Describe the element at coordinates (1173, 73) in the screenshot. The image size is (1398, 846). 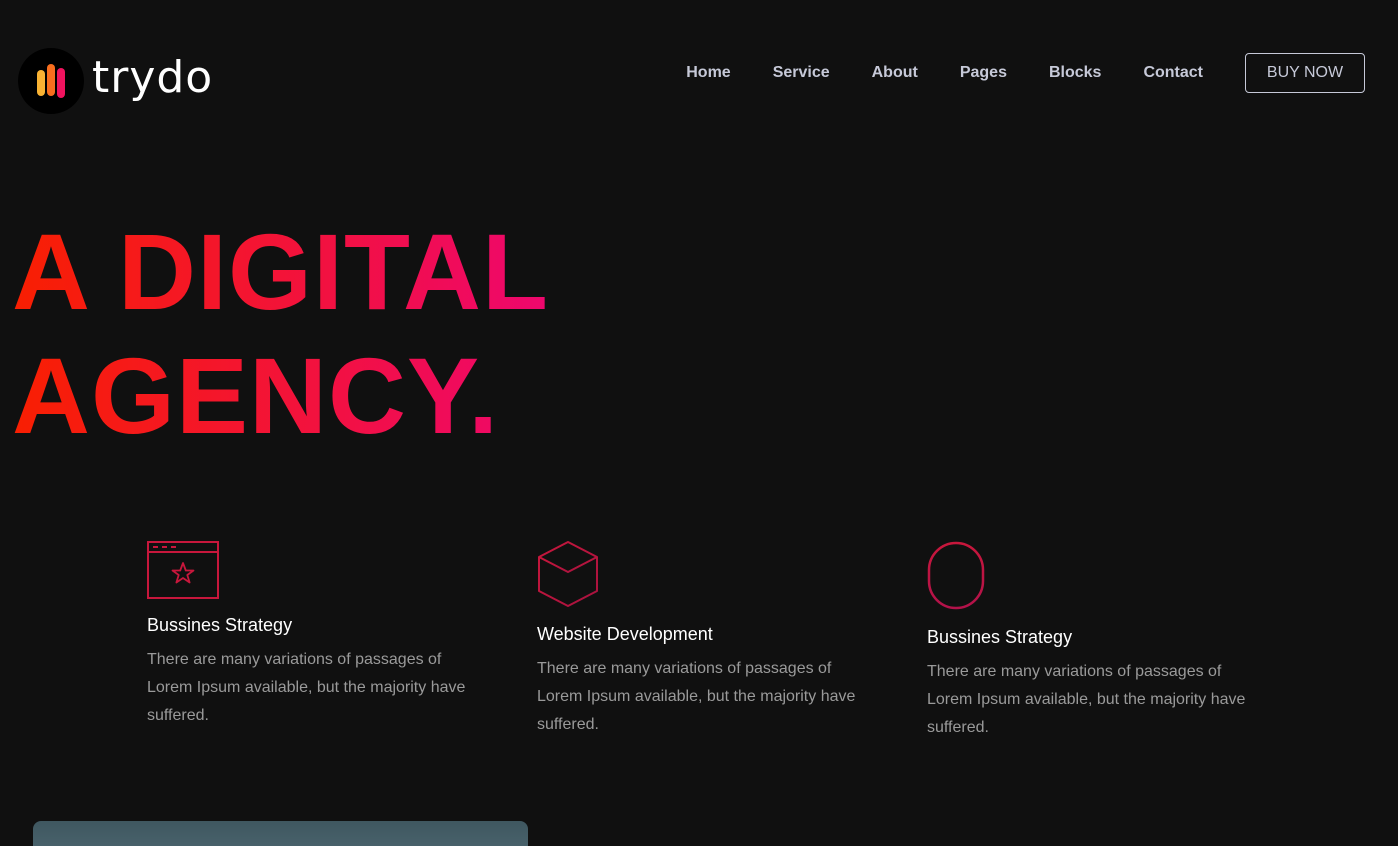
I see `nav-contact: Contact` at that location.